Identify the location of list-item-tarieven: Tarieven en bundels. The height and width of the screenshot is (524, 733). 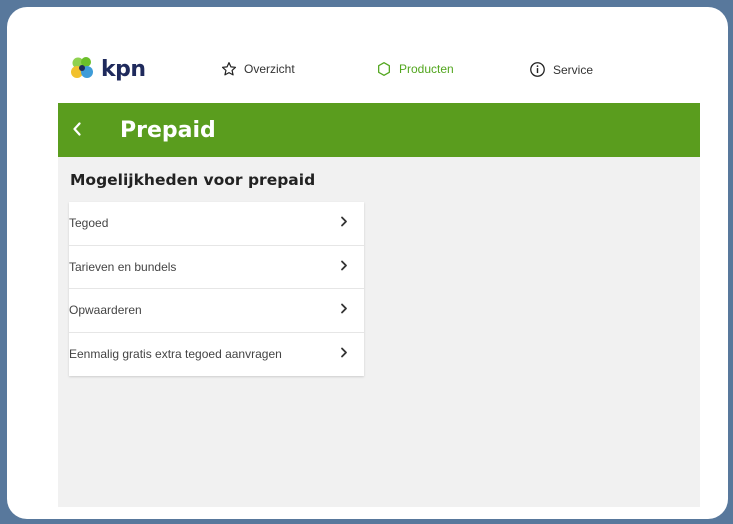
(216, 267).